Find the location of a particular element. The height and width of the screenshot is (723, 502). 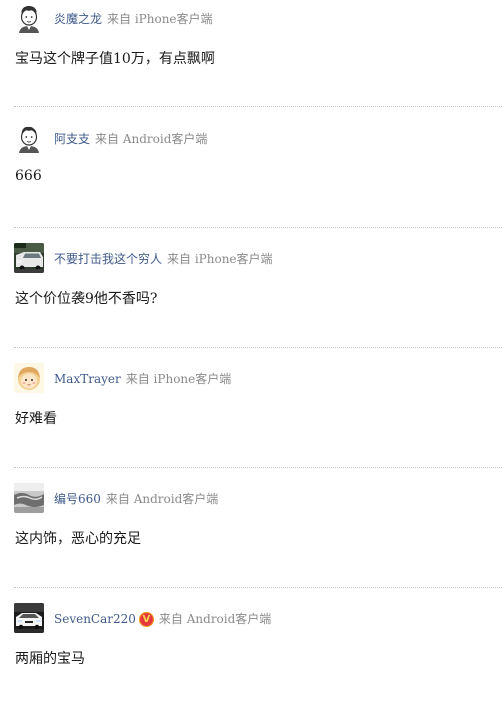

comment-meta: 不要打击我这个穷人 来自 iPhone客户端 is located at coordinates (163, 259).